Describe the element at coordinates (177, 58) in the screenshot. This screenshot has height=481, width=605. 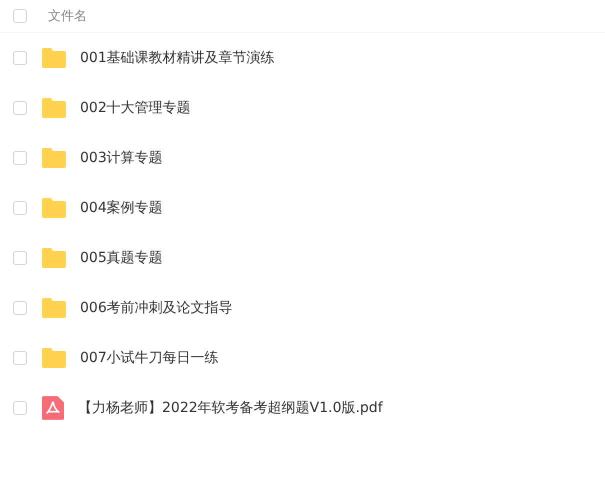
I see `file-name: 001基础课教材精讲及章节演练` at that location.